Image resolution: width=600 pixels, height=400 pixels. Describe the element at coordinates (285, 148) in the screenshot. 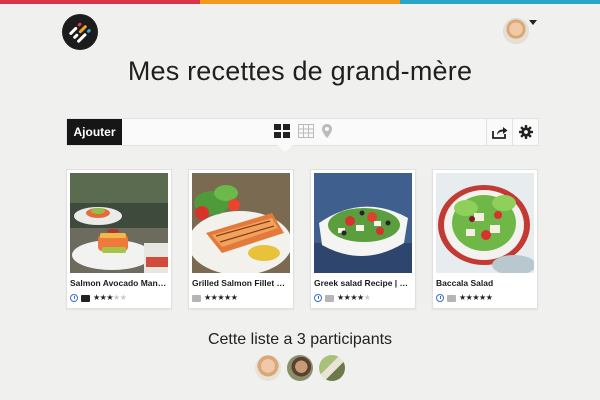

I see `active-view-pointer` at that location.